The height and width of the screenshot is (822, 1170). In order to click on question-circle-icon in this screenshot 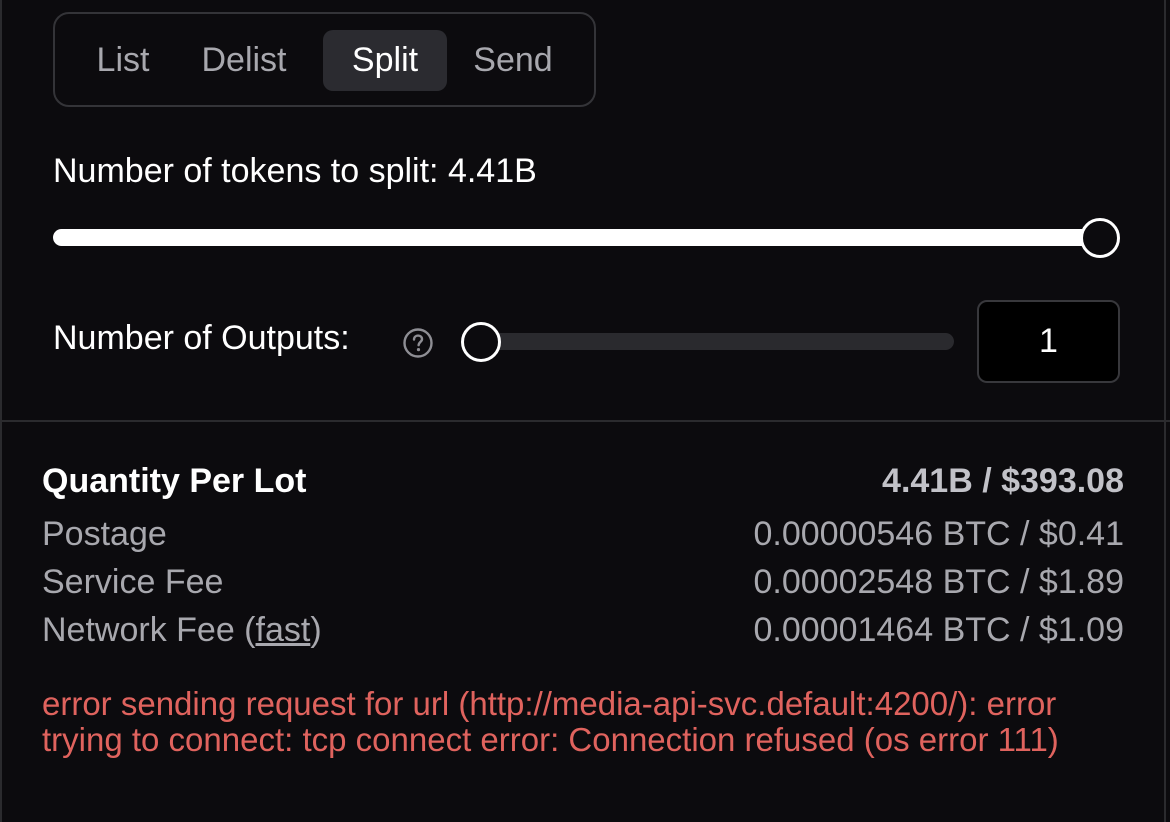, I will do `click(418, 343)`.